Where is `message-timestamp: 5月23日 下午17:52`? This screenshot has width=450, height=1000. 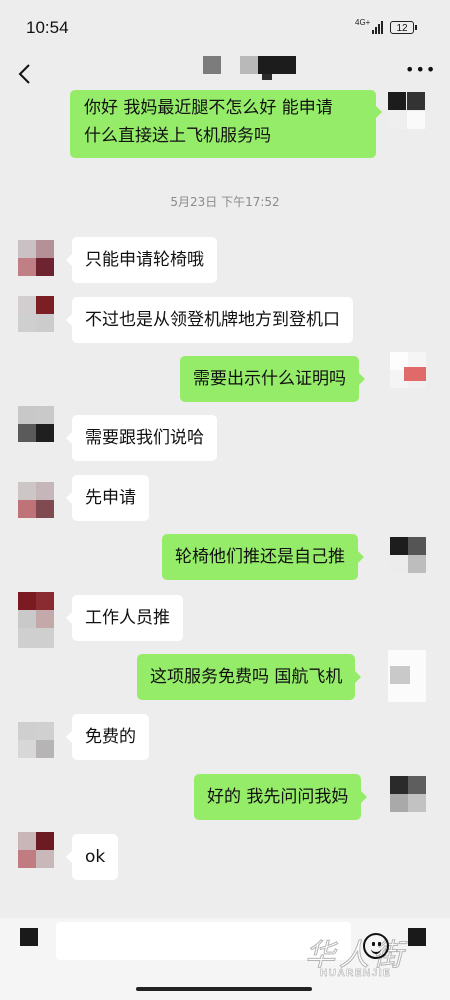
message-timestamp: 5月23日 下午17:52 is located at coordinates (225, 202).